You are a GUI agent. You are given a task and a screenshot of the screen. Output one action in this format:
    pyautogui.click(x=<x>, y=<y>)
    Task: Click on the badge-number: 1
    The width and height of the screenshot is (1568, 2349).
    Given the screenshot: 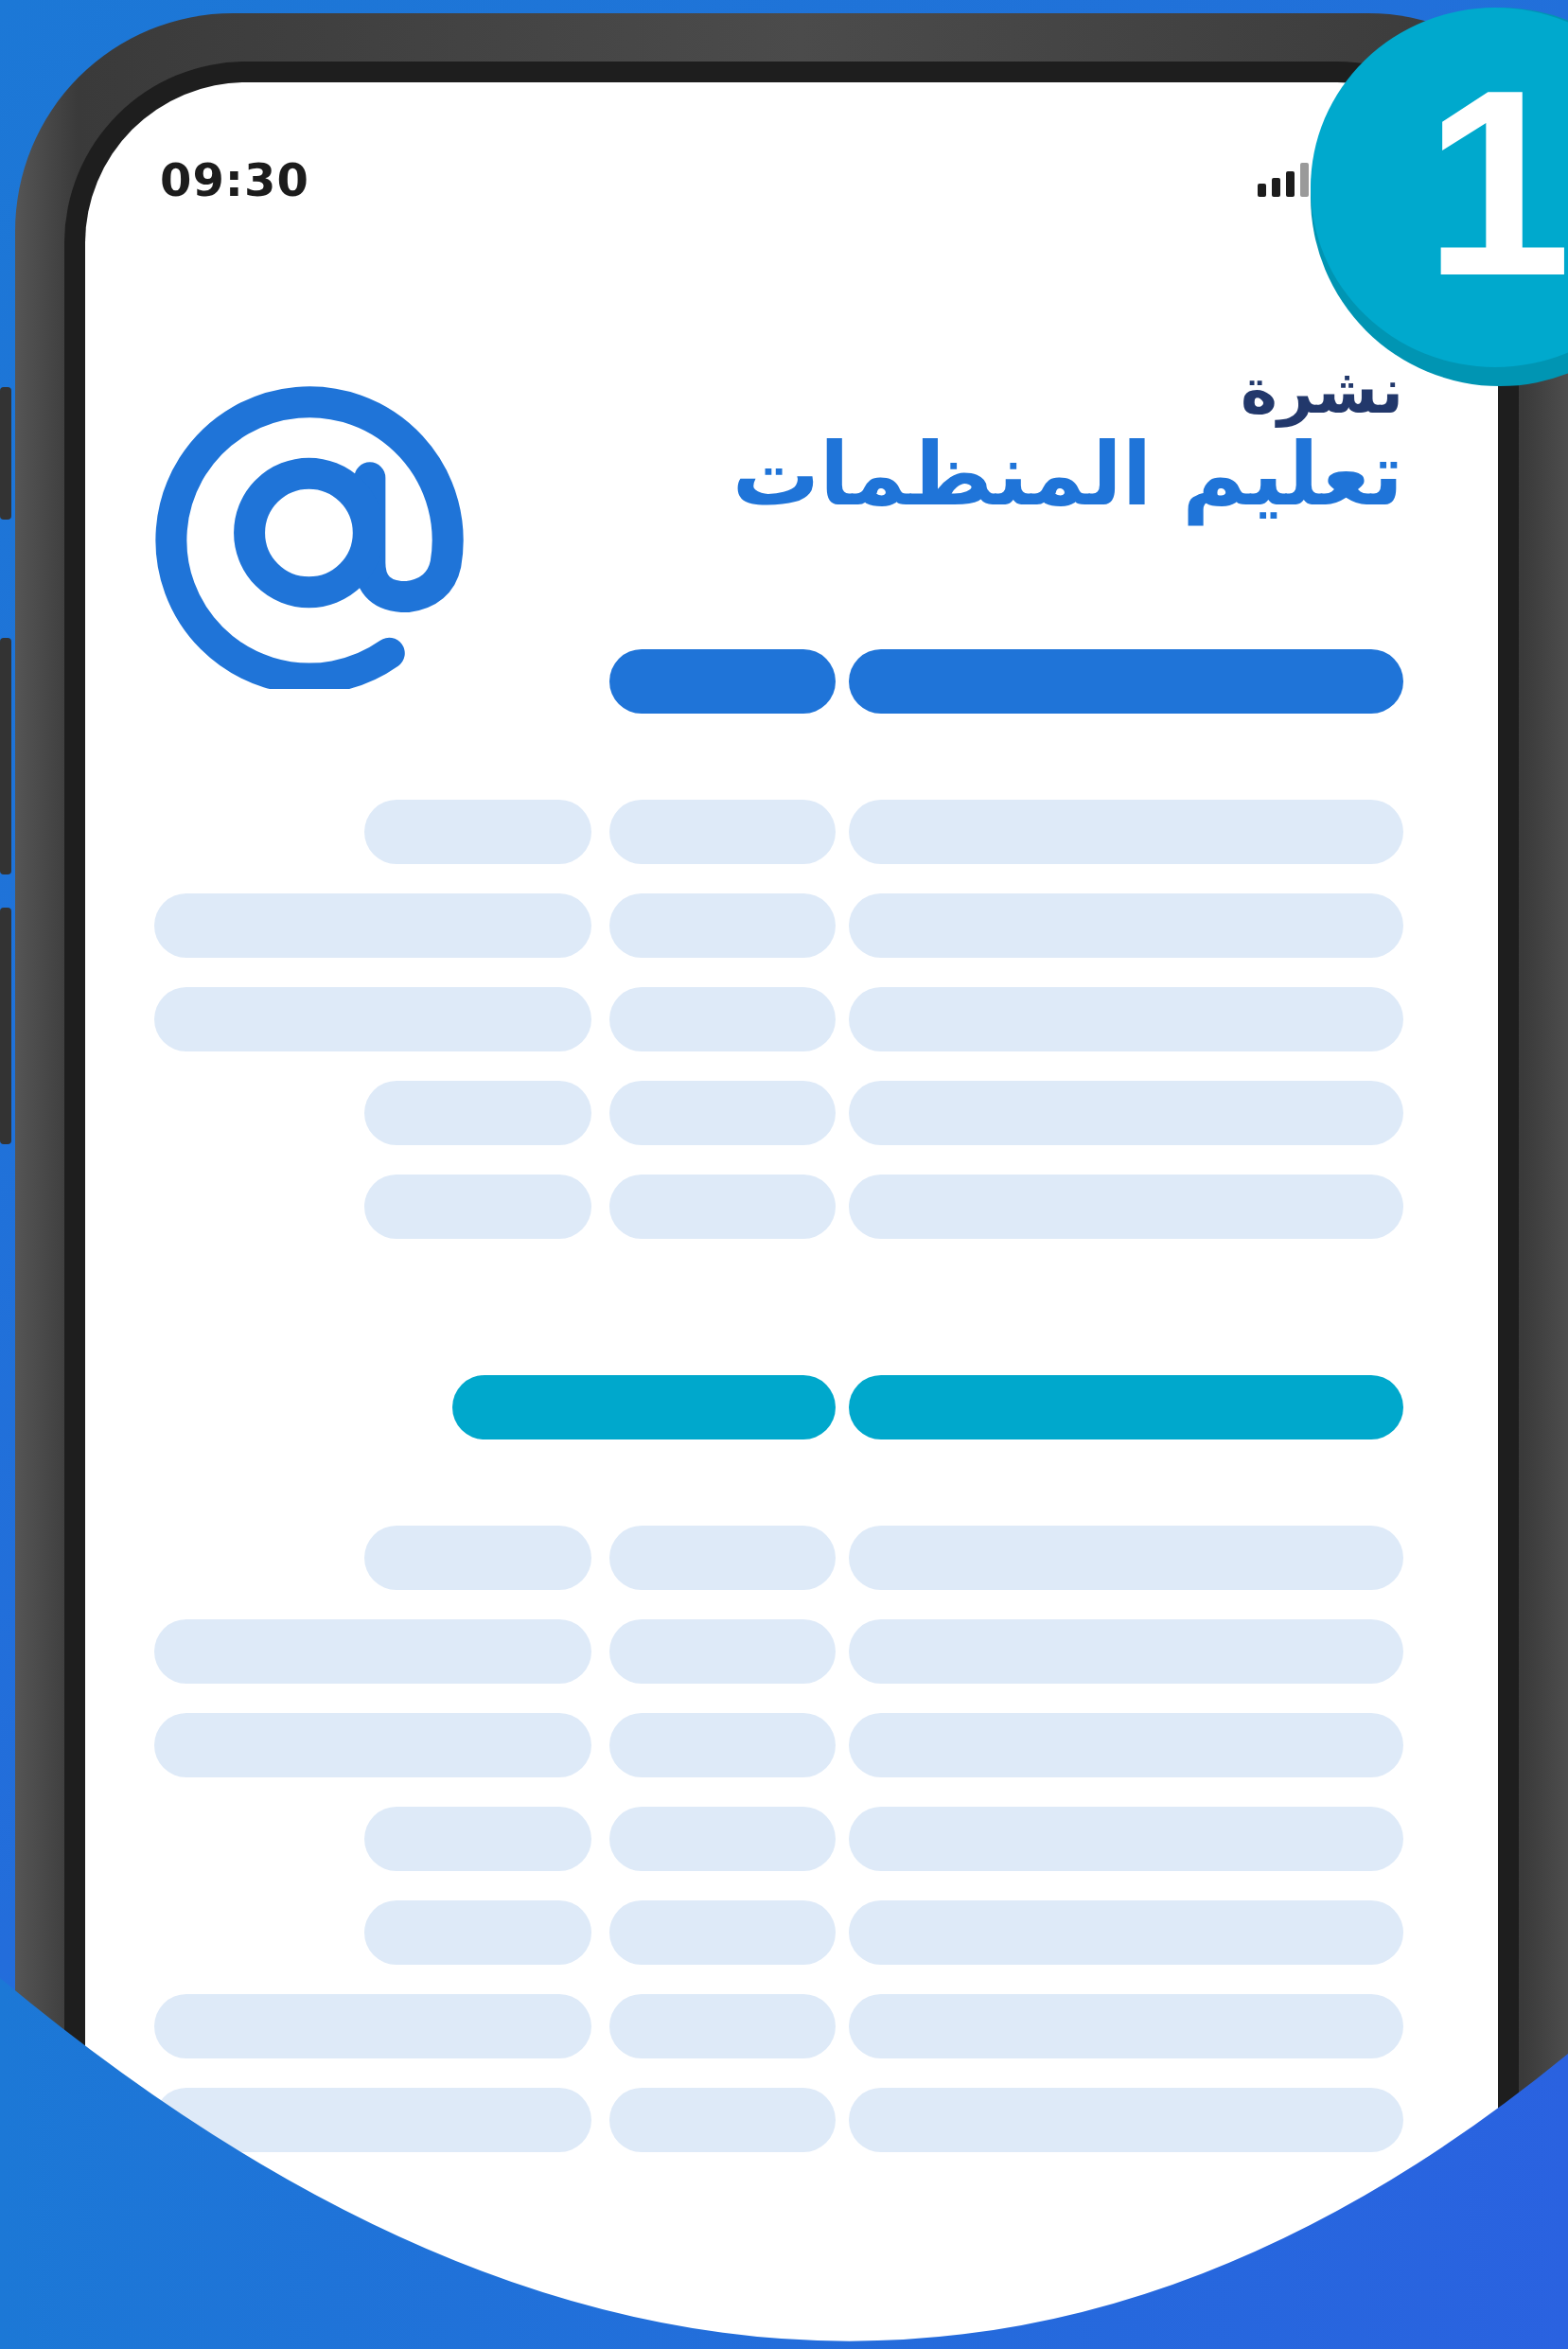 What is the action you would take?
    pyautogui.click(x=1496, y=183)
    